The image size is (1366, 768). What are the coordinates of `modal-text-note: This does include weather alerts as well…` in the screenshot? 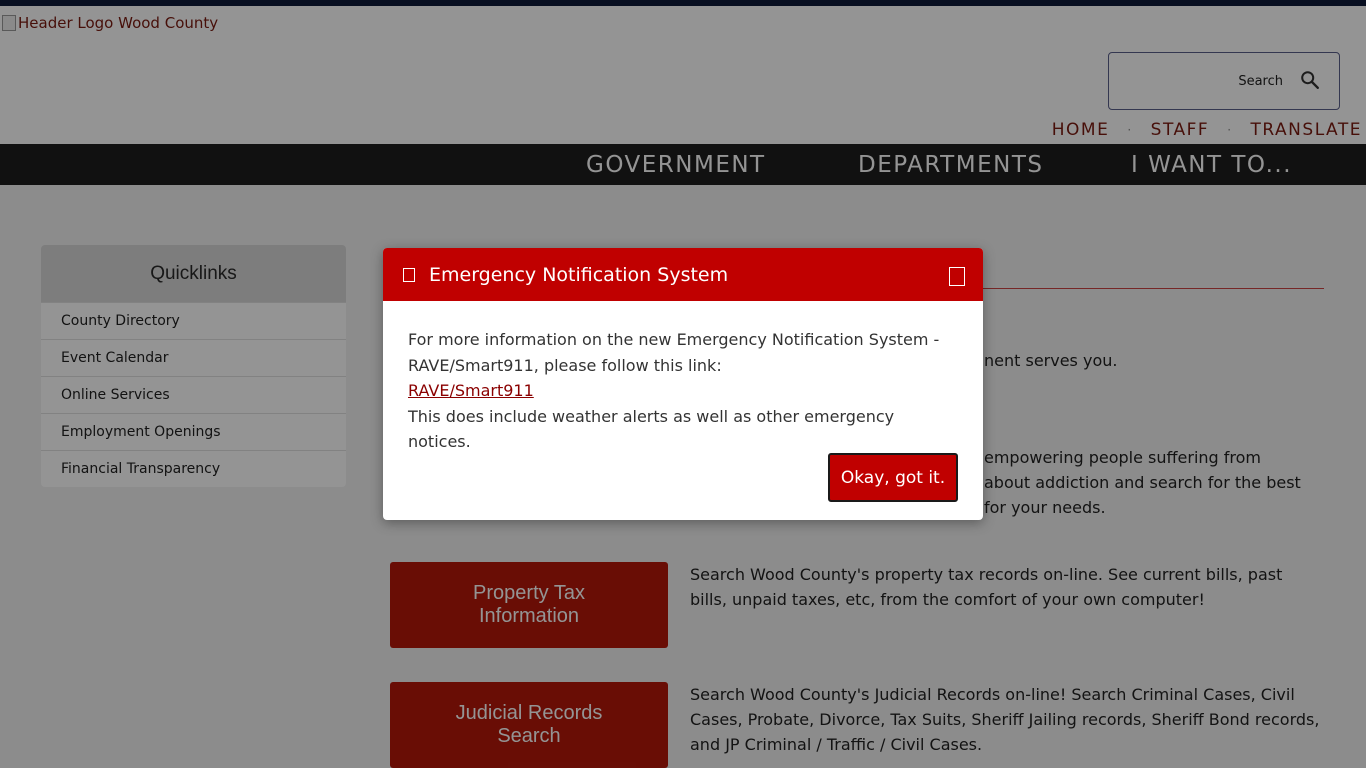 It's located at (651, 429).